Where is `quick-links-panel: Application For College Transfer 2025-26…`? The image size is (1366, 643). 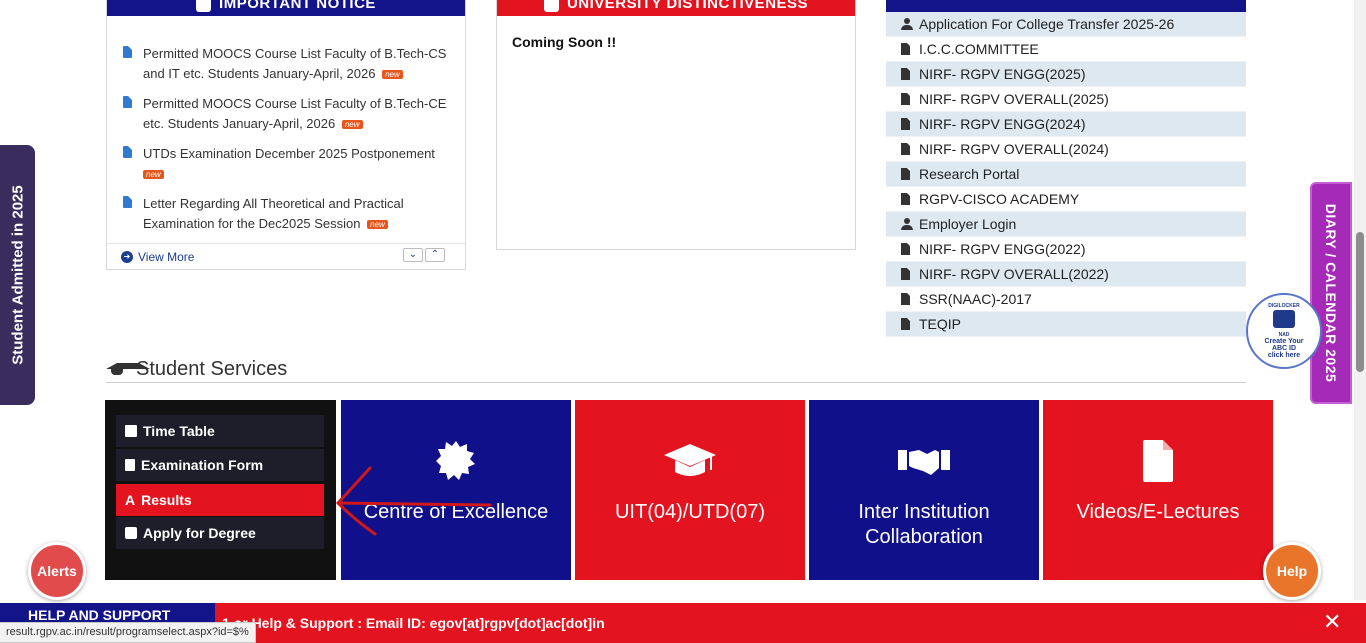 quick-links-panel: Application For College Transfer 2025-26… is located at coordinates (1066, 171).